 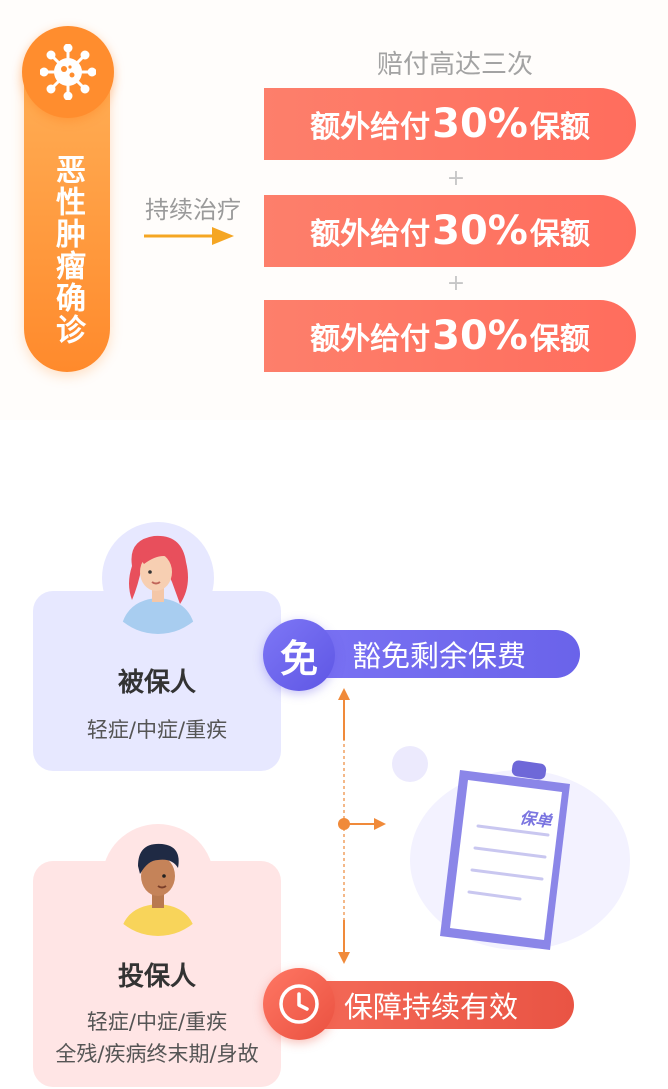 What do you see at coordinates (193, 210) in the screenshot?
I see `treatment-label: 持续治疗` at bounding box center [193, 210].